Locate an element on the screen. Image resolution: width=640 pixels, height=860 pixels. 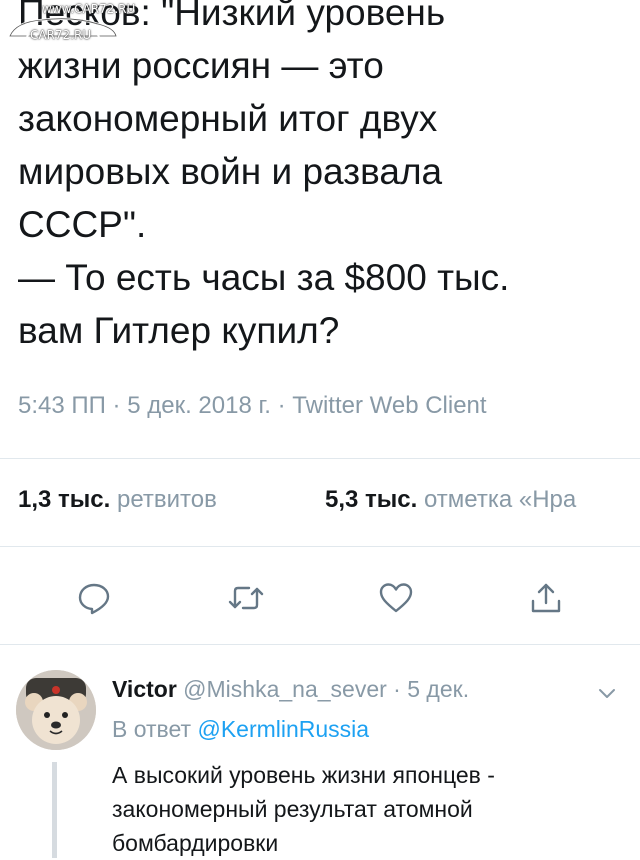
watermark: www.CAR72.RU CAR72.RU is located at coordinates (68, 24).